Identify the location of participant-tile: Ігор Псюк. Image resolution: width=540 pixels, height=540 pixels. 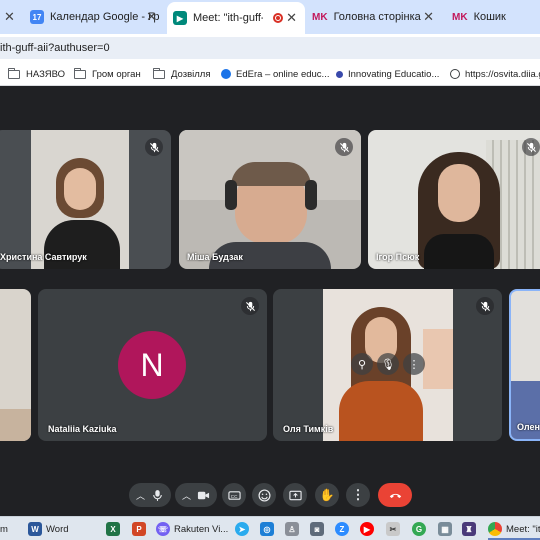
(454, 199).